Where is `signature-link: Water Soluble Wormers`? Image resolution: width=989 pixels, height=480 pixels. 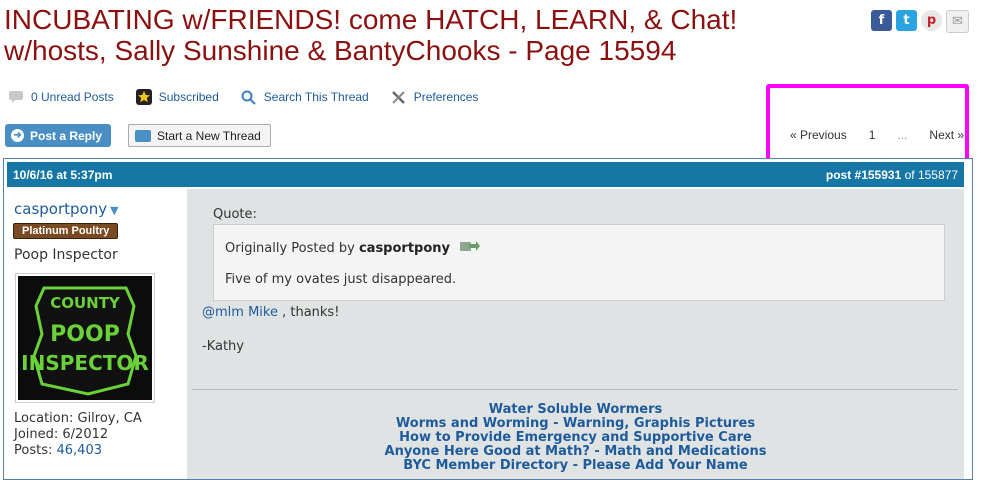 signature-link: Water Soluble Wormers is located at coordinates (575, 410).